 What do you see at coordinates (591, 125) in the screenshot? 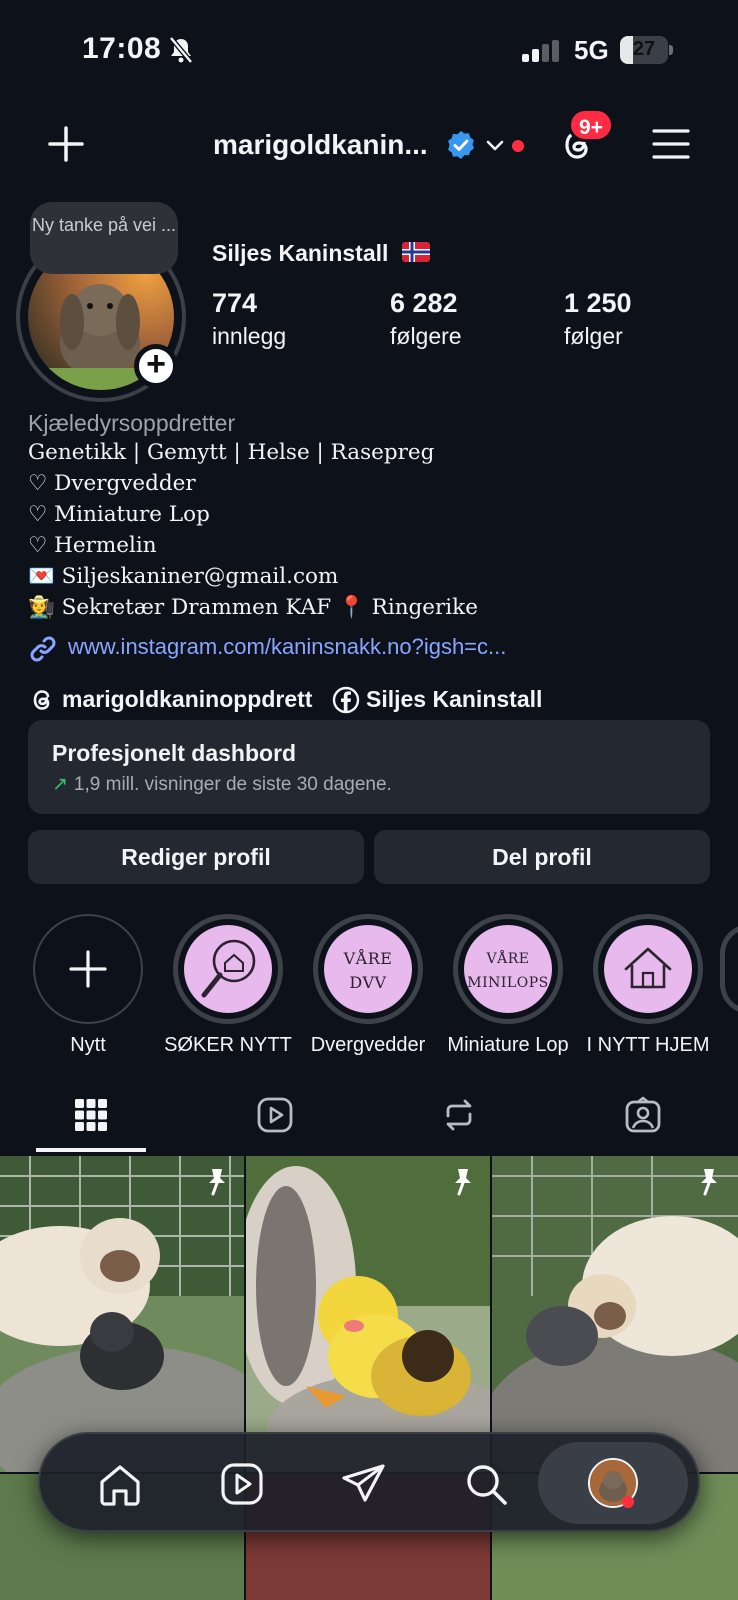
I see `notification-badge: 9+` at bounding box center [591, 125].